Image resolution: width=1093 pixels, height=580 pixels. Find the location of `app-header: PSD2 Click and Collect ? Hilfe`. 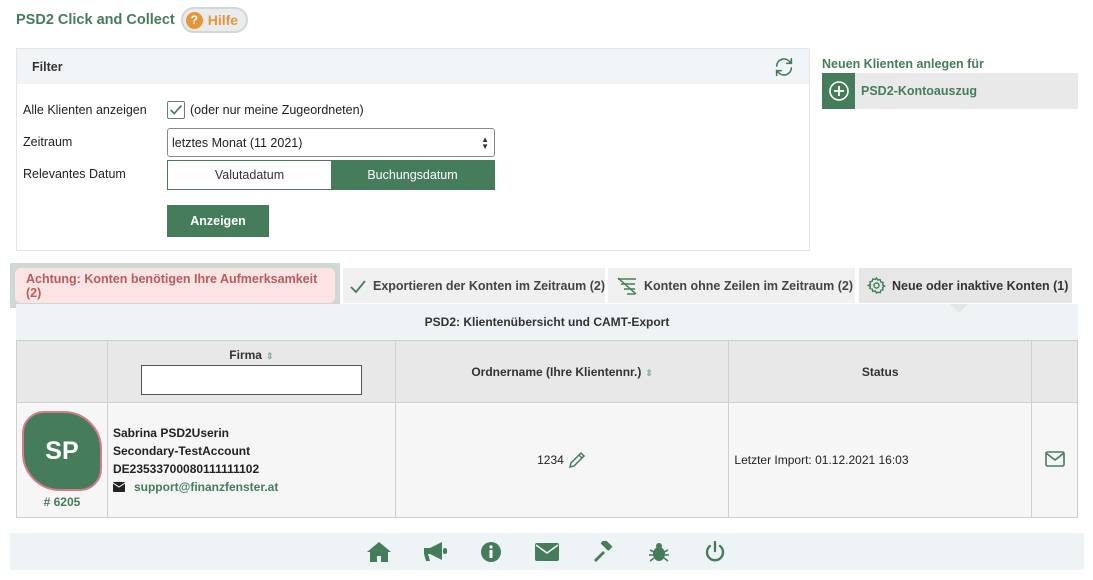

app-header: PSD2 Click and Collect ? Hilfe is located at coordinates (132, 20).